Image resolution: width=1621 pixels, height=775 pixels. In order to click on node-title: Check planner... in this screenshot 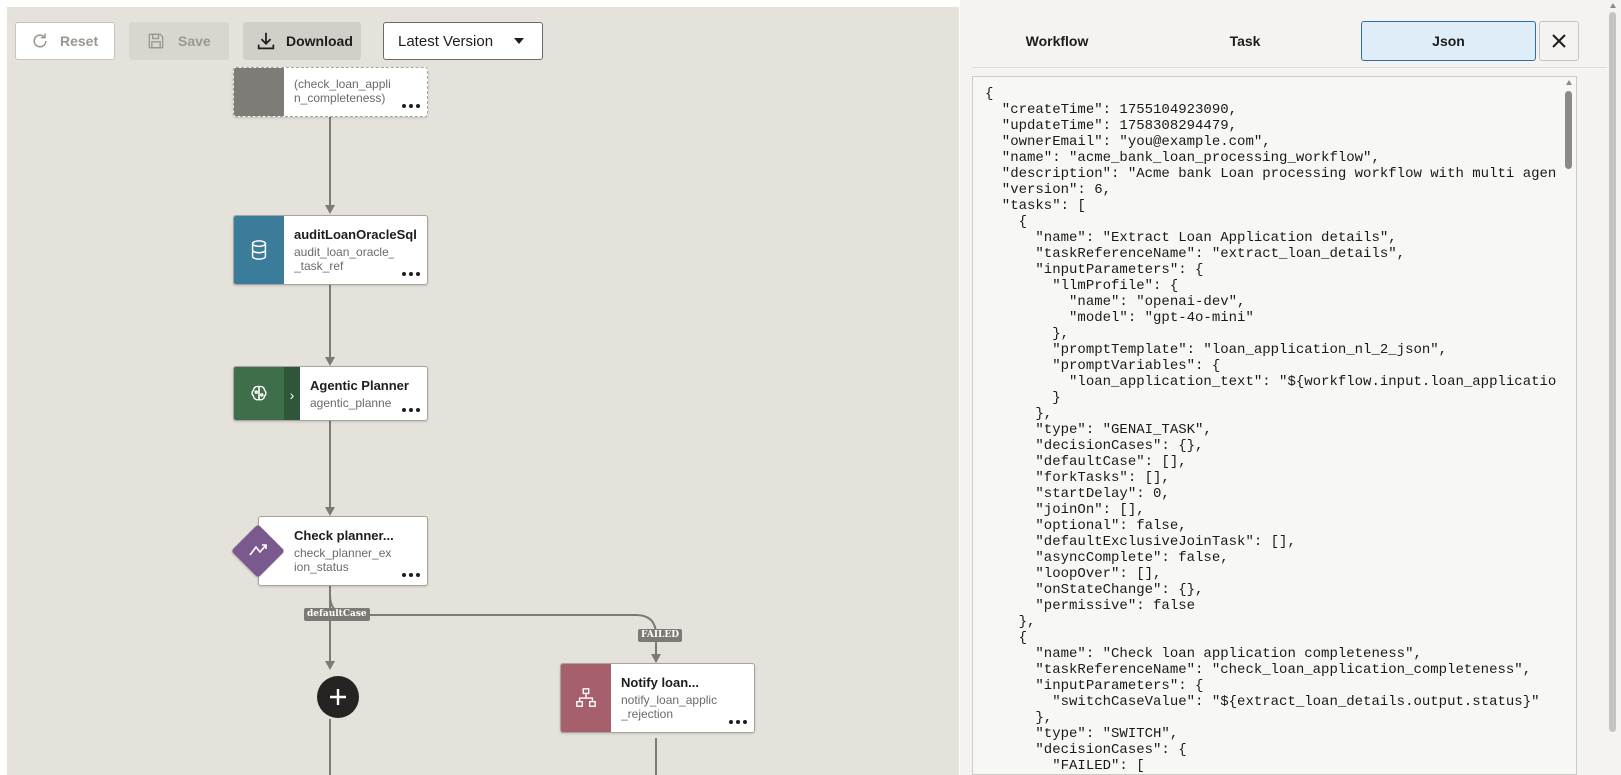, I will do `click(344, 535)`.